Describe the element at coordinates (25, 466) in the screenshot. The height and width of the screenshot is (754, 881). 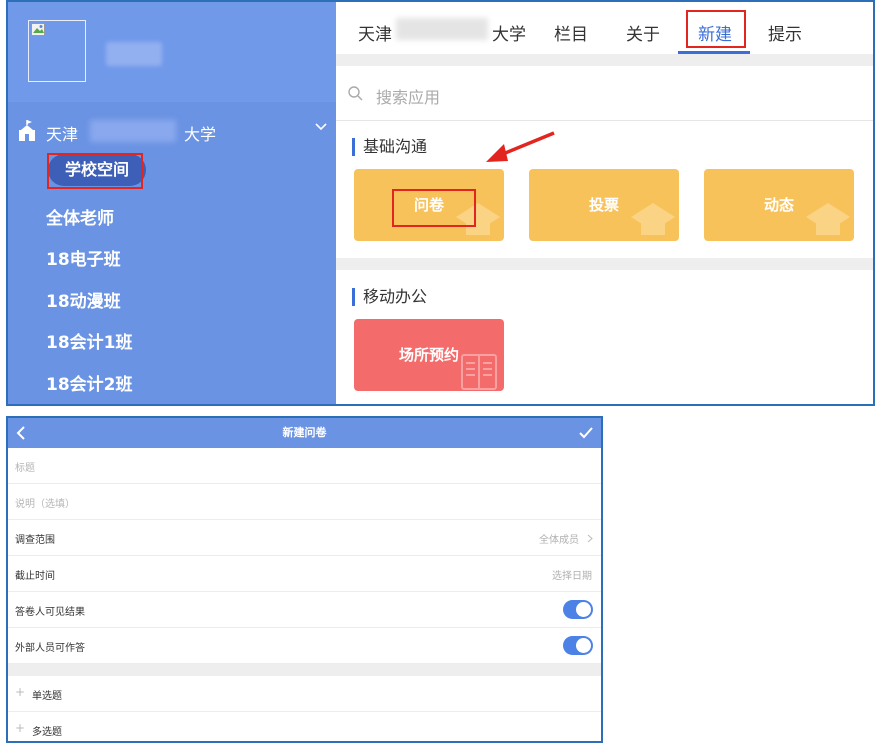
I see `title-input: 标题` at that location.